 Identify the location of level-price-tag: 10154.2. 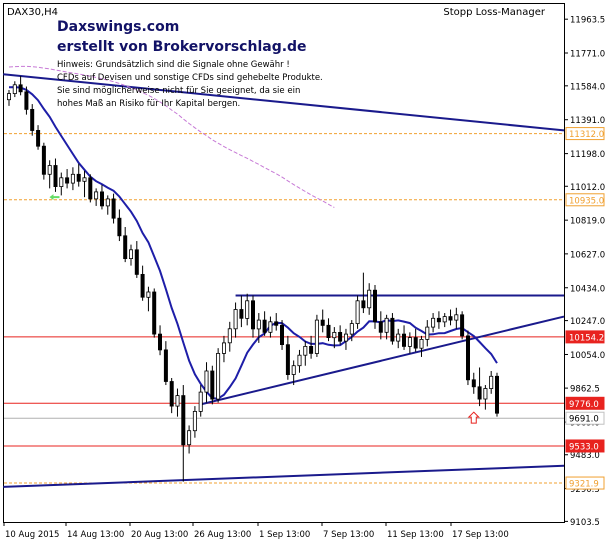
(585, 337).